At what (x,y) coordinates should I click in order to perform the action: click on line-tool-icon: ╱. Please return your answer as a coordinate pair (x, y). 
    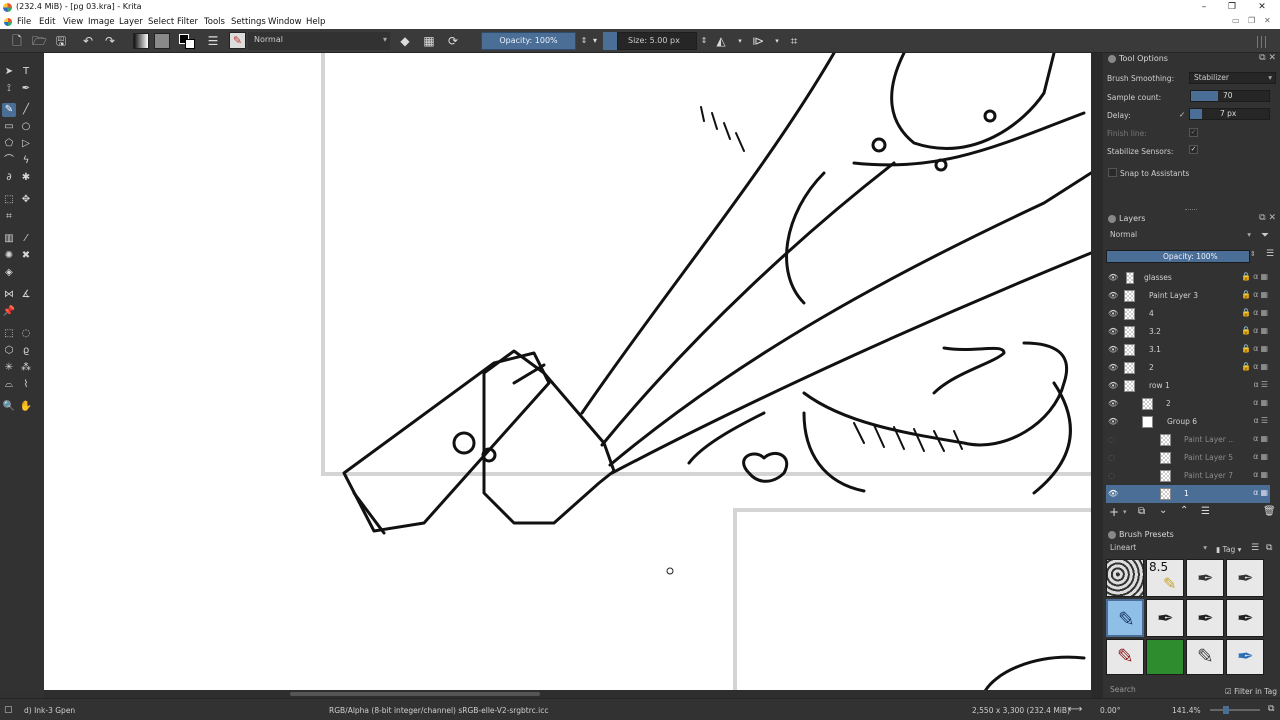
    Looking at the image, I should click on (26, 110).